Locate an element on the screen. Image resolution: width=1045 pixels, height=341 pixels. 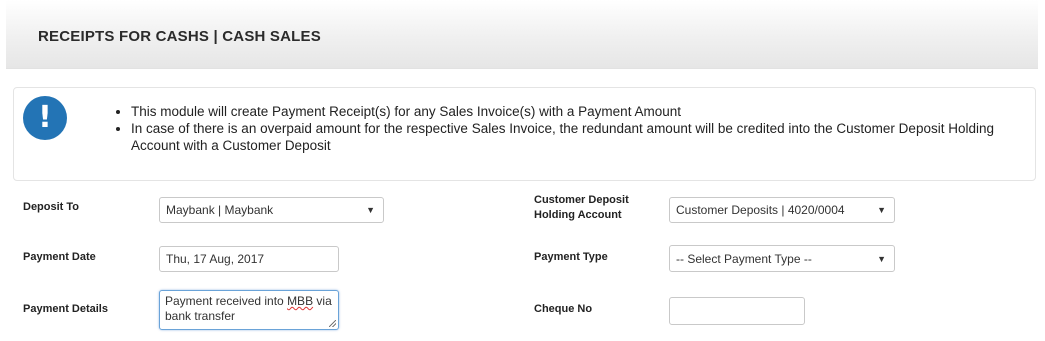
payment-date-input: Thu, 17 Aug, 2017 is located at coordinates (249, 259).